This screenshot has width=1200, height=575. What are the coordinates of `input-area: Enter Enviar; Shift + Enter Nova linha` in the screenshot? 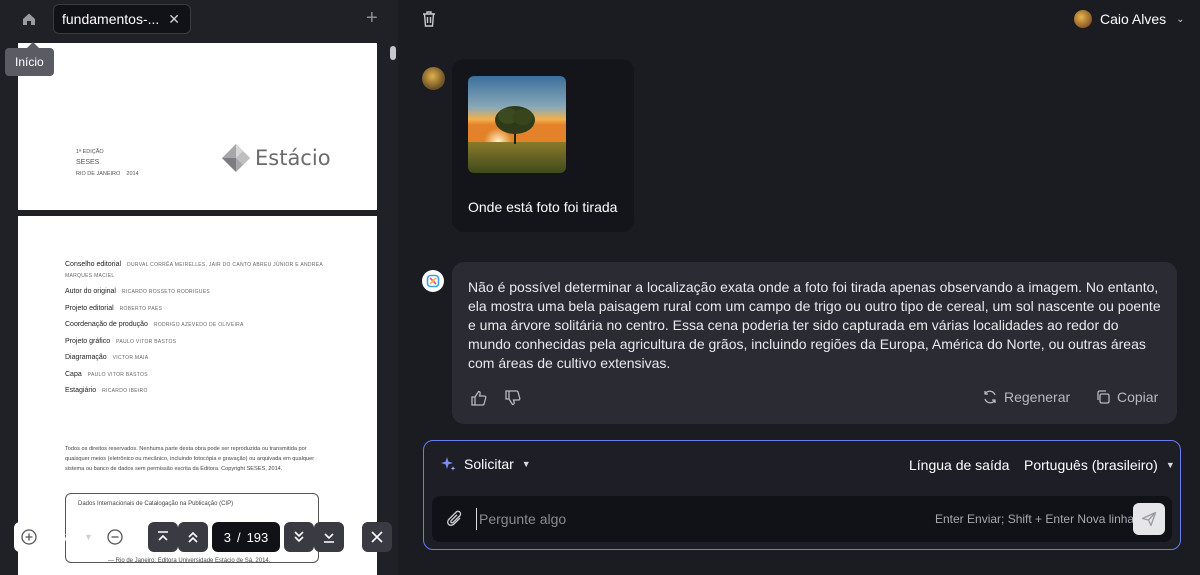 It's located at (802, 519).